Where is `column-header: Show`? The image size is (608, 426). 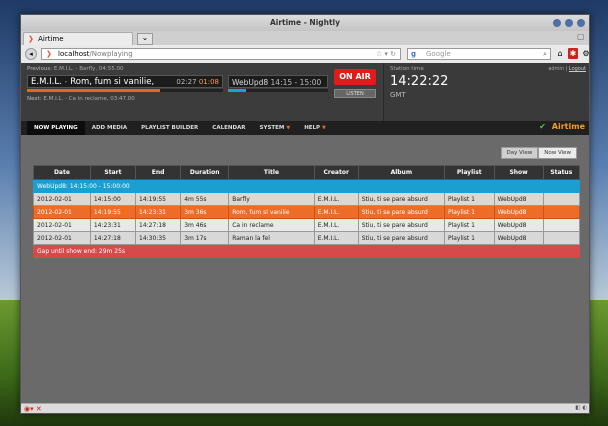 column-header: Show is located at coordinates (518, 172).